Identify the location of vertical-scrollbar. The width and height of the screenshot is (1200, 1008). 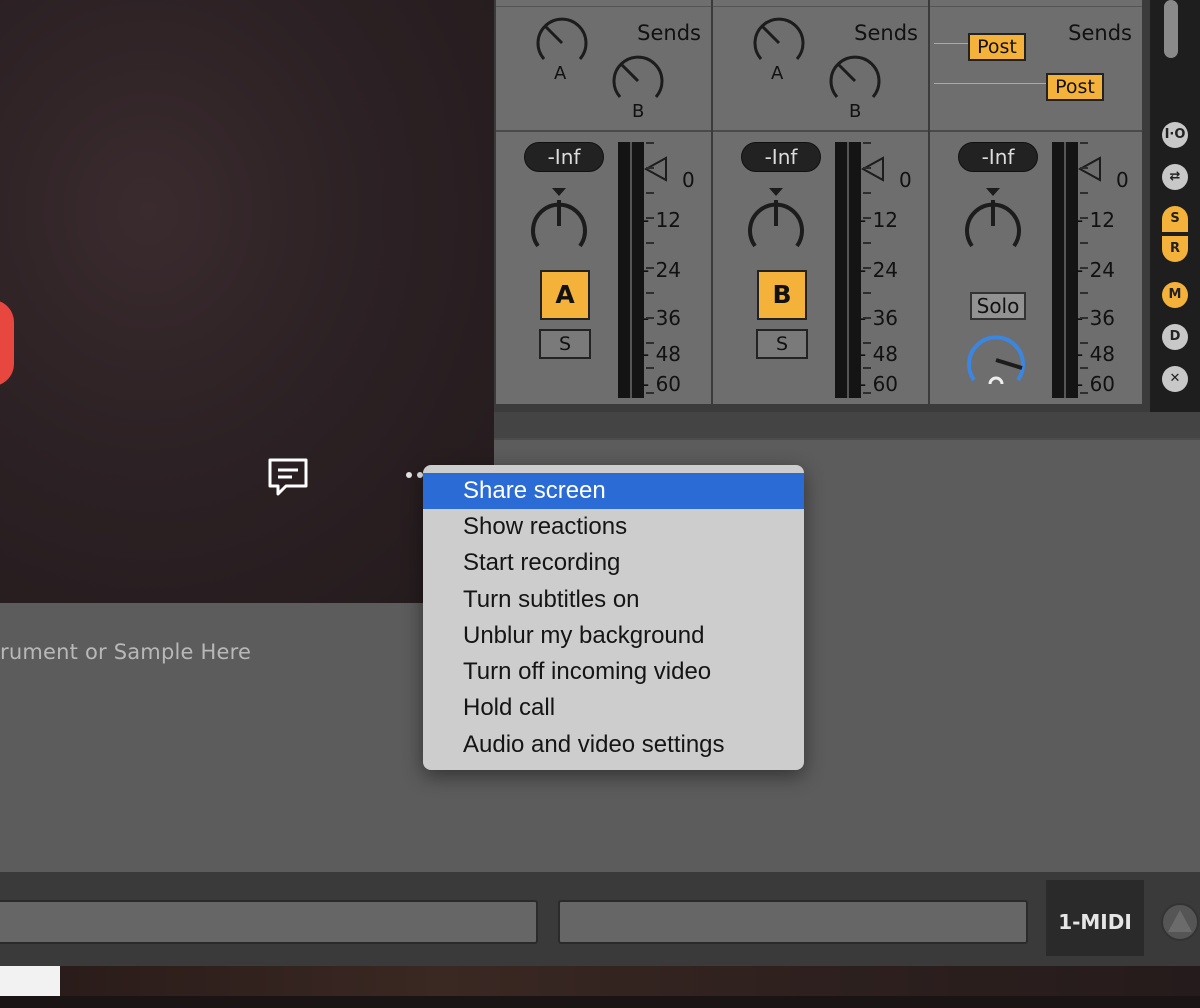
(1171, 29).